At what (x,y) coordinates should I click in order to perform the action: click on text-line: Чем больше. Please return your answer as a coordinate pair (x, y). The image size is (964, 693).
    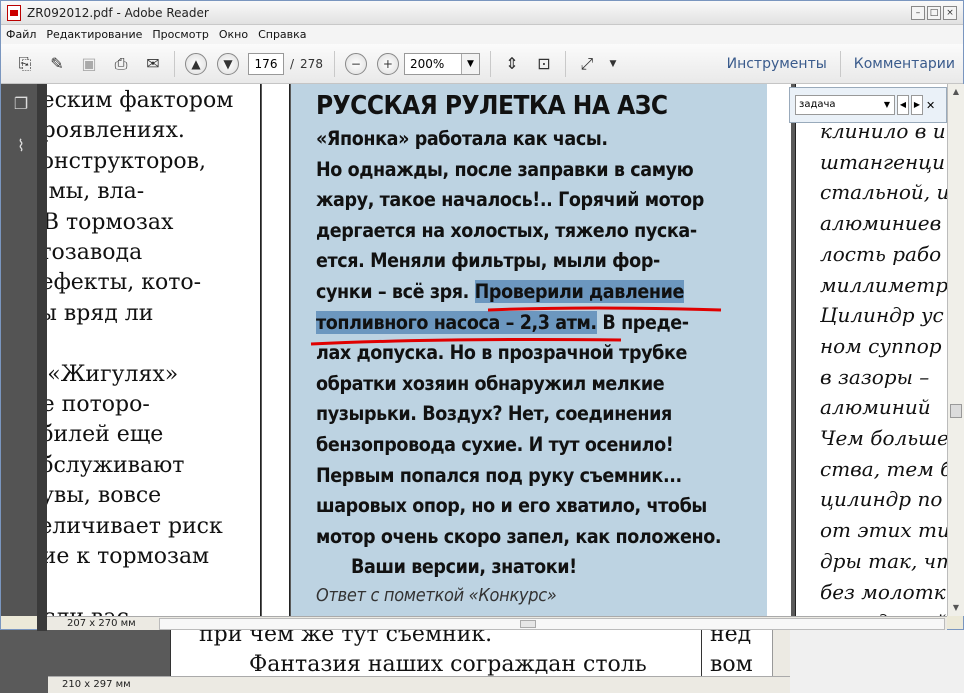
    Looking at the image, I should click on (883, 438).